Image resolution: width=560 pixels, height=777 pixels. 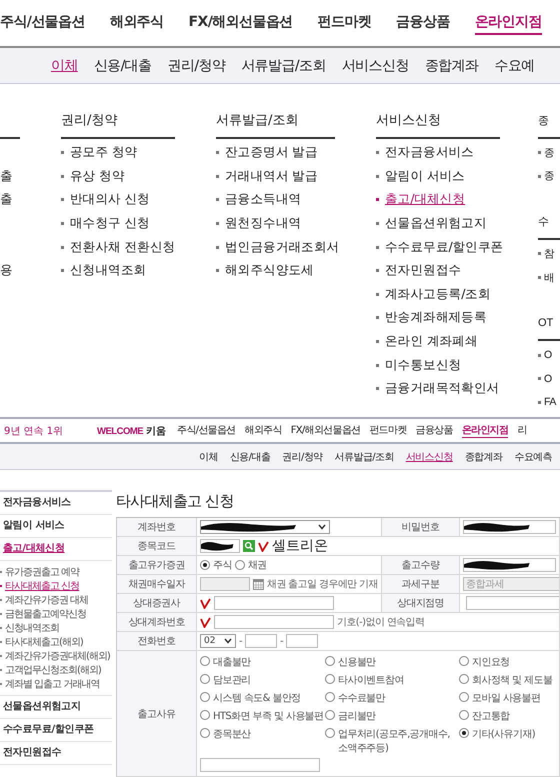 What do you see at coordinates (392, 715) in the screenshot?
I see `radio-option: 금리불만` at bounding box center [392, 715].